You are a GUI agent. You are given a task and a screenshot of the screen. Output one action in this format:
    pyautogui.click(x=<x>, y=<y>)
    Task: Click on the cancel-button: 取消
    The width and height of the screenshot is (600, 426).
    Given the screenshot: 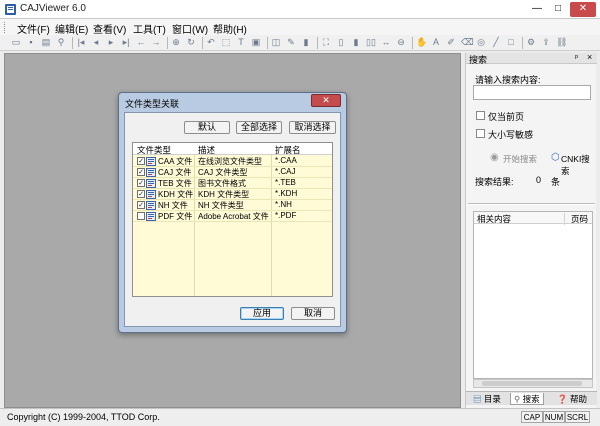 What is the action you would take?
    pyautogui.click(x=313, y=313)
    